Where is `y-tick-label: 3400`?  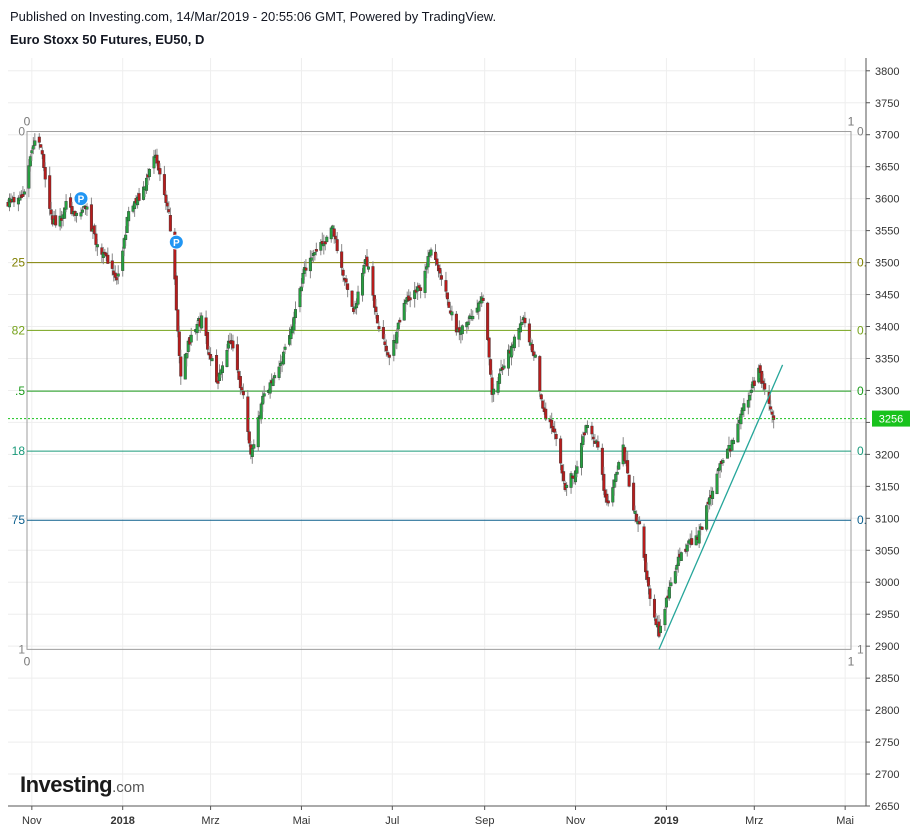
y-tick-label: 3400 is located at coordinates (887, 328).